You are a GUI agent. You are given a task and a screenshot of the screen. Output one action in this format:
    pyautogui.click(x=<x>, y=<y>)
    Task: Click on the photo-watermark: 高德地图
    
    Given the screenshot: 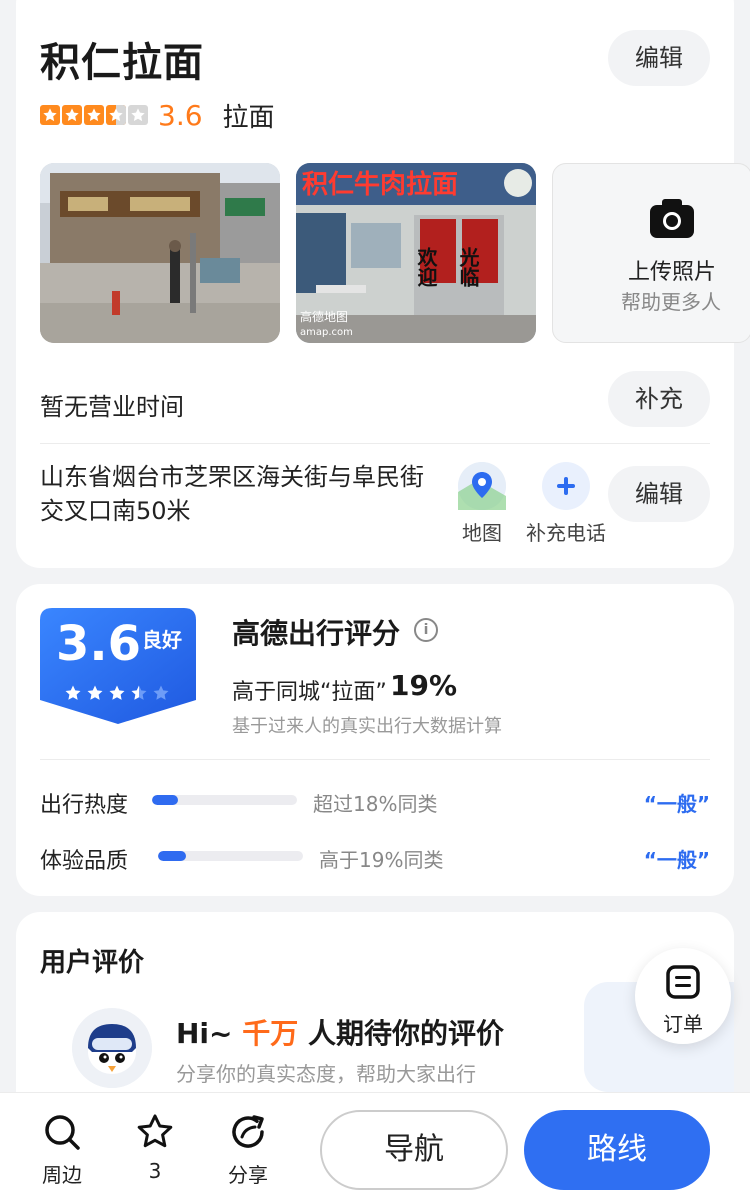 What is the action you would take?
    pyautogui.click(x=324, y=316)
    